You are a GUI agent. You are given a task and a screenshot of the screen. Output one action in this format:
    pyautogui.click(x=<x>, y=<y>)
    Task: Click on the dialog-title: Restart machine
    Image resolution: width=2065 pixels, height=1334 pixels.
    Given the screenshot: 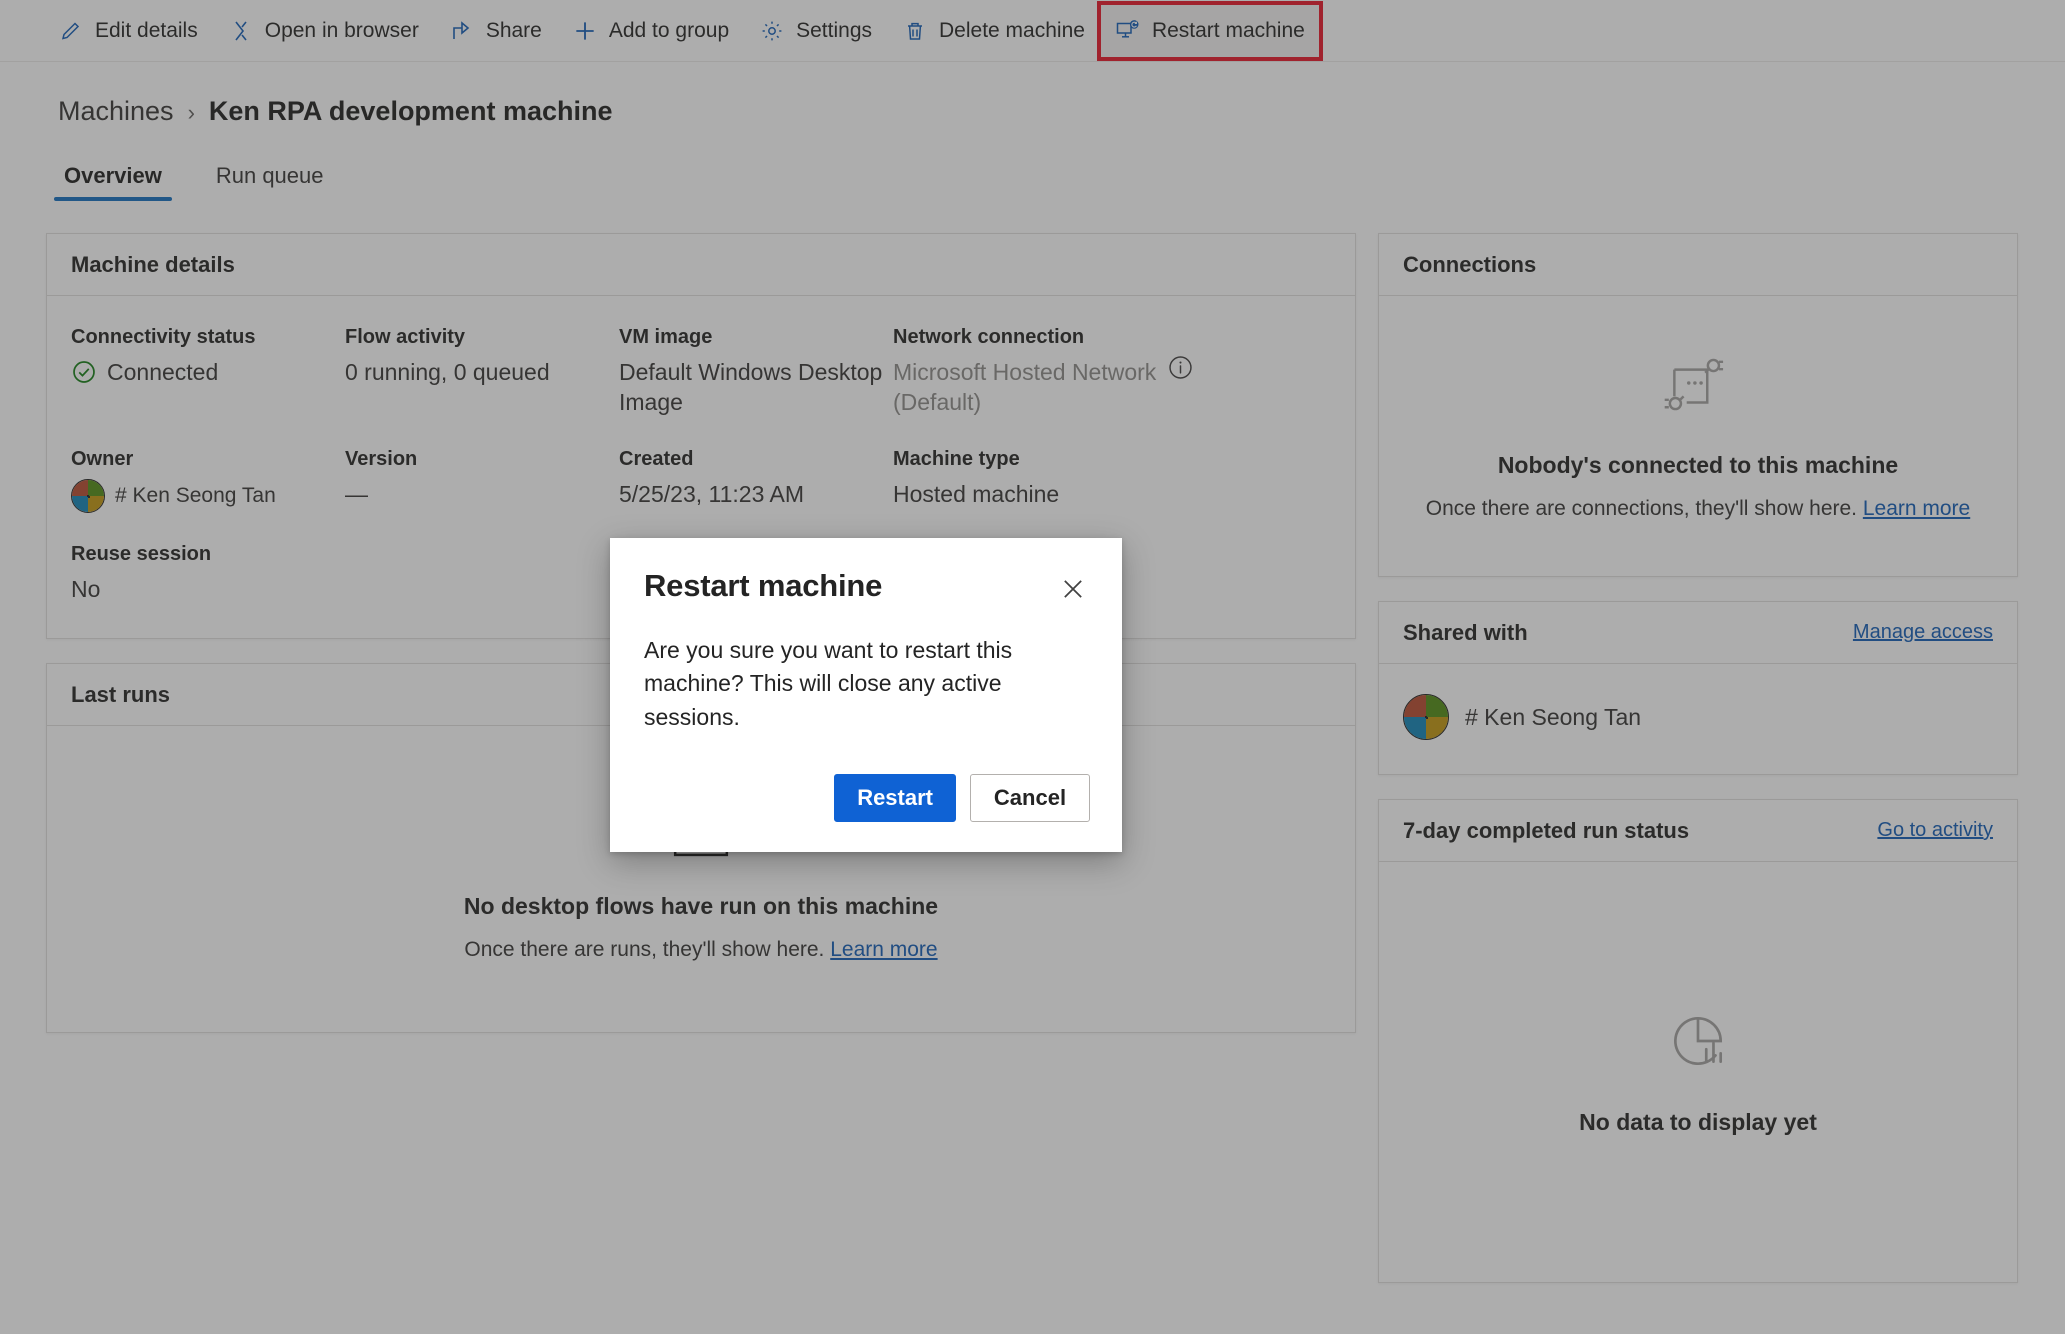 What is the action you would take?
    pyautogui.click(x=763, y=585)
    